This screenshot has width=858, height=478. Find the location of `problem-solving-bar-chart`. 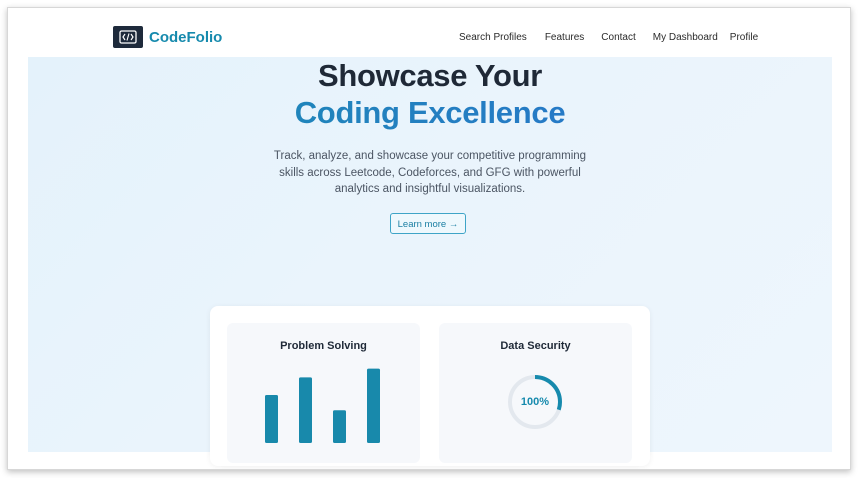

problem-solving-bar-chart is located at coordinates (322, 405).